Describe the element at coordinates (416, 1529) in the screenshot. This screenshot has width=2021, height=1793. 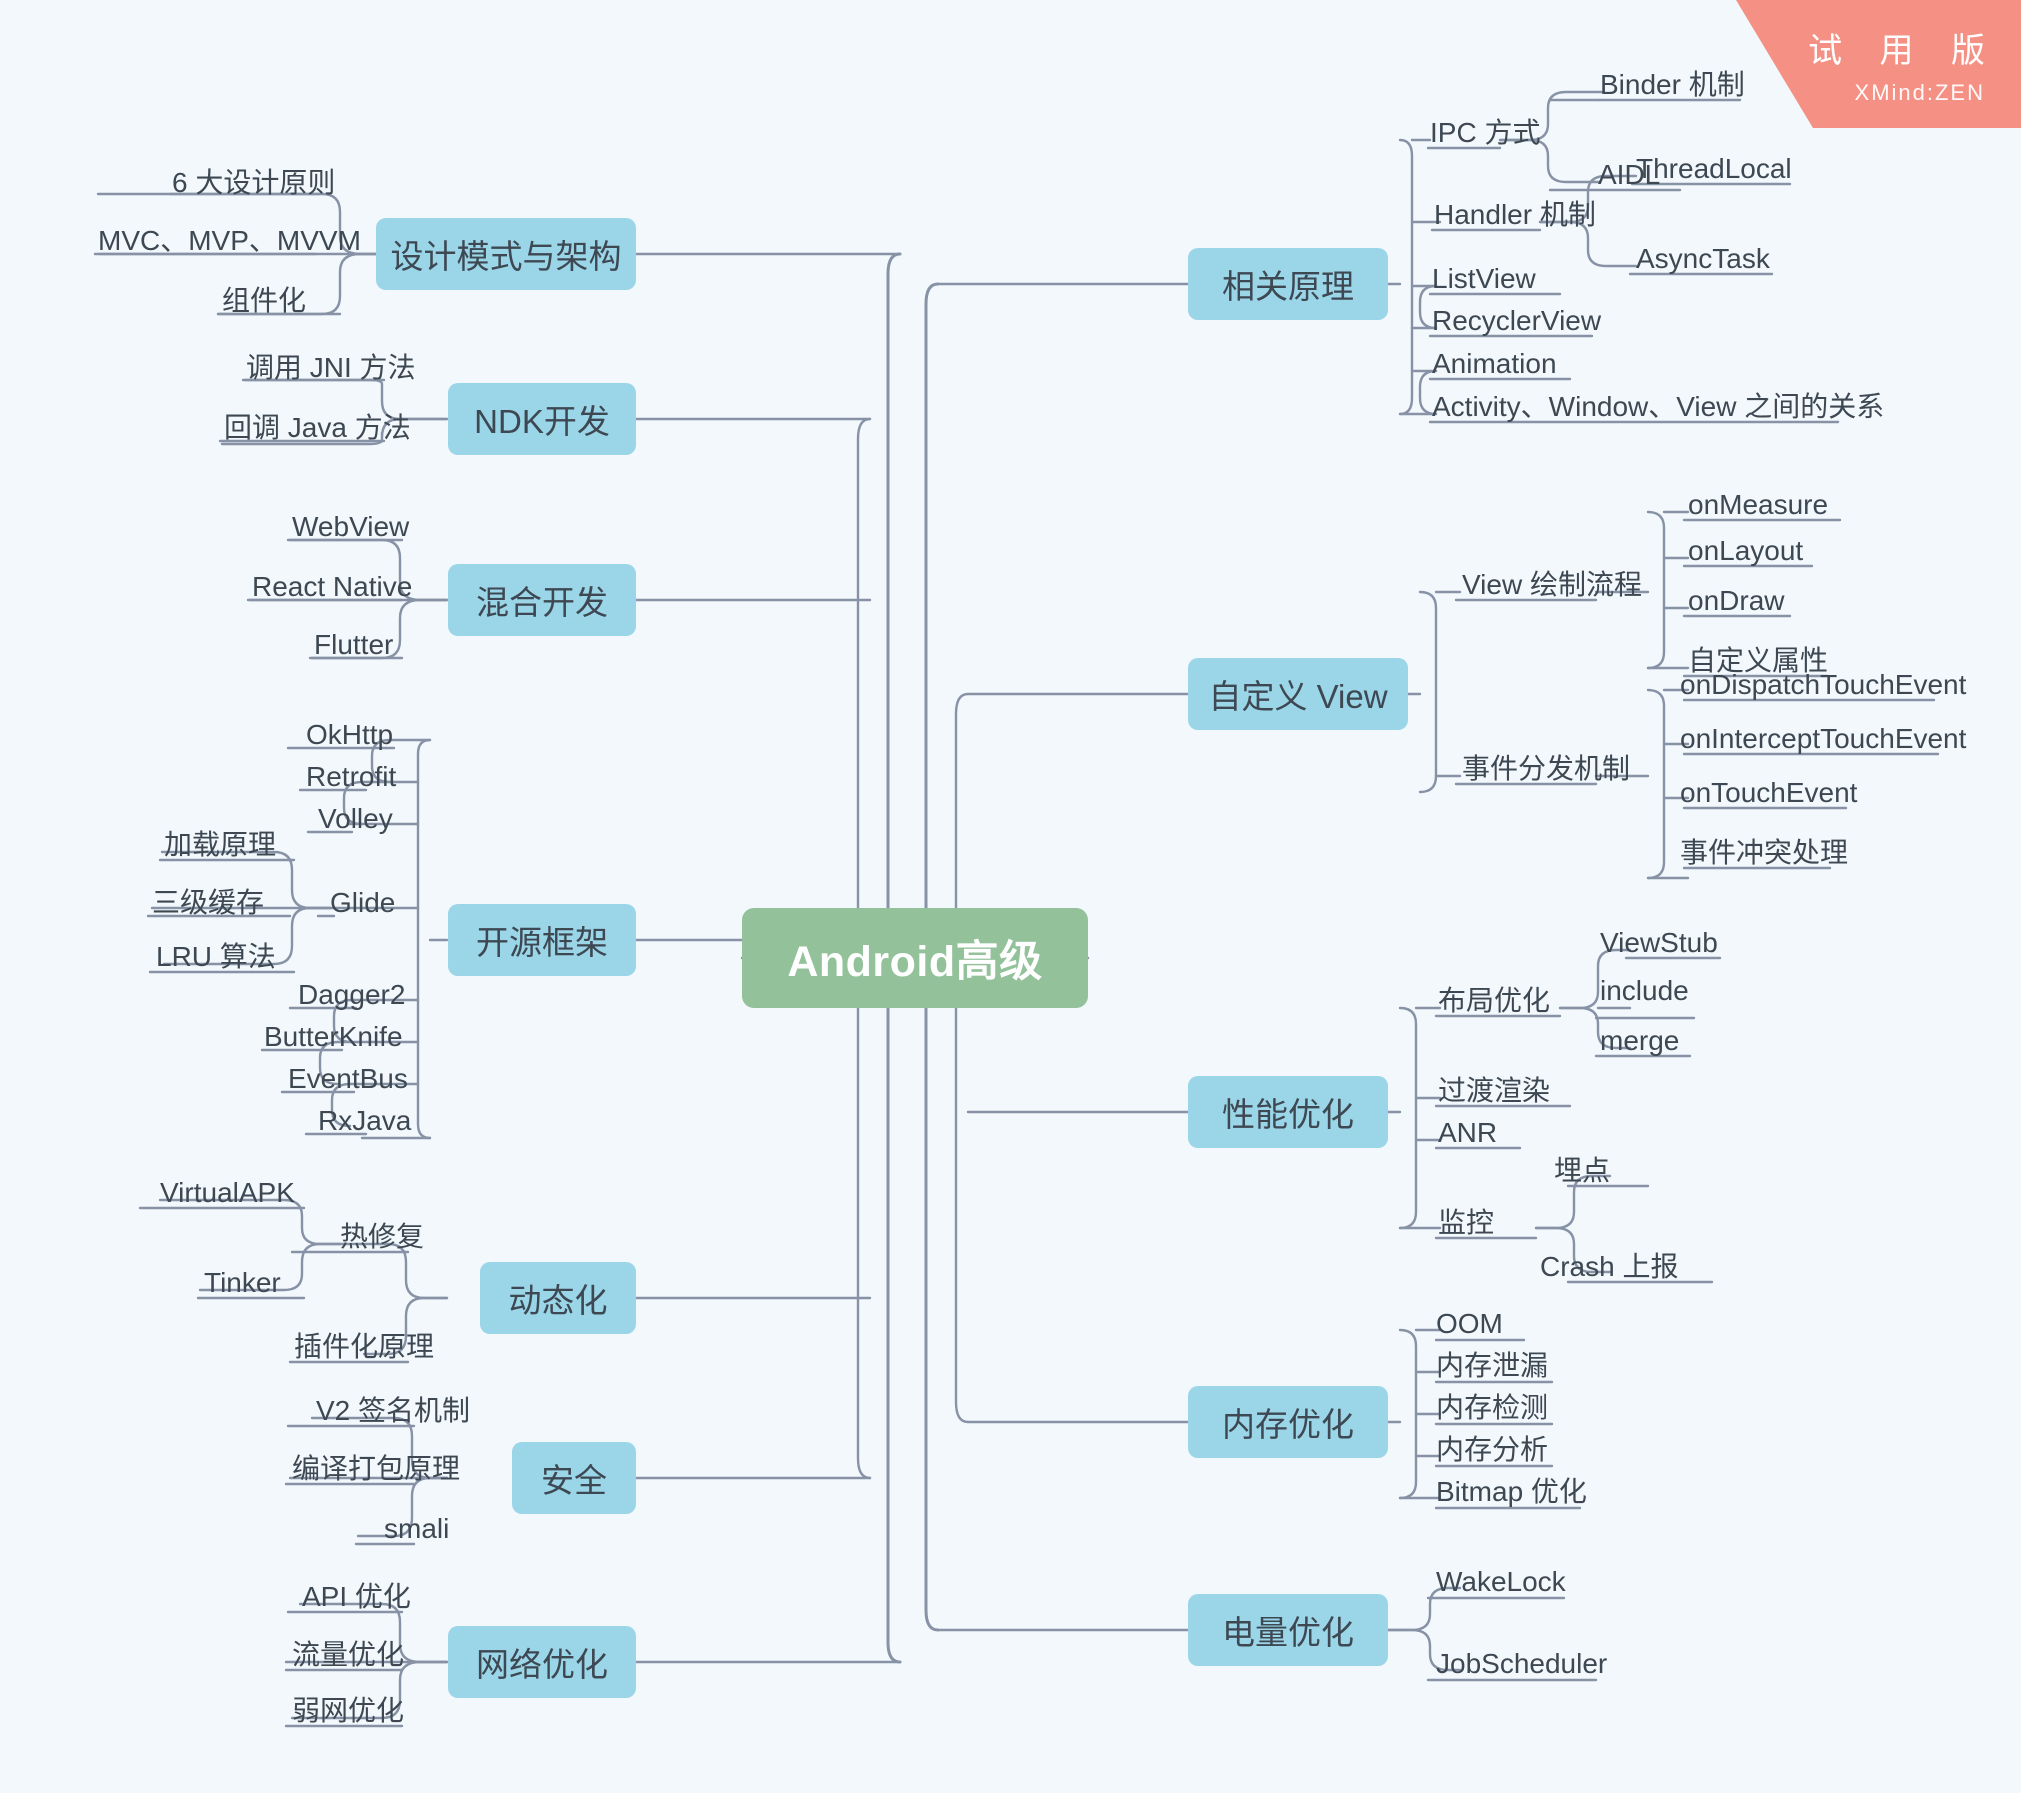
I see `leaf-smali: smali` at that location.